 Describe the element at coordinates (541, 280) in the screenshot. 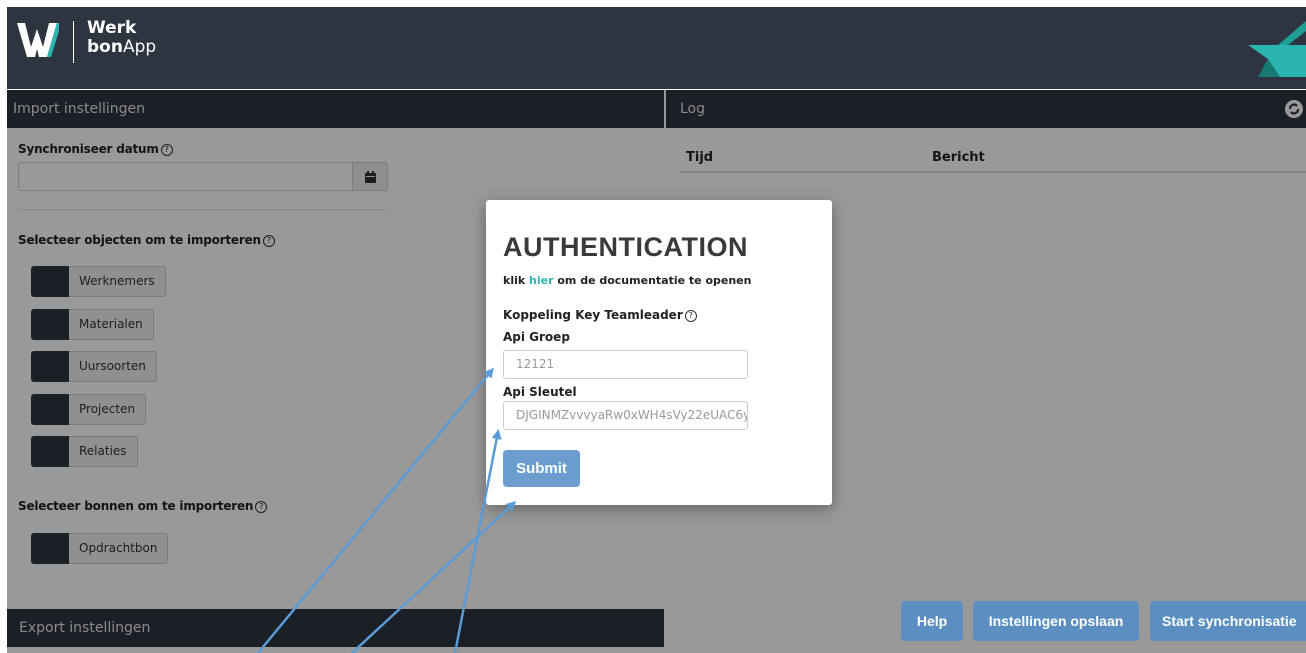

I see `documentation-link: hier` at that location.